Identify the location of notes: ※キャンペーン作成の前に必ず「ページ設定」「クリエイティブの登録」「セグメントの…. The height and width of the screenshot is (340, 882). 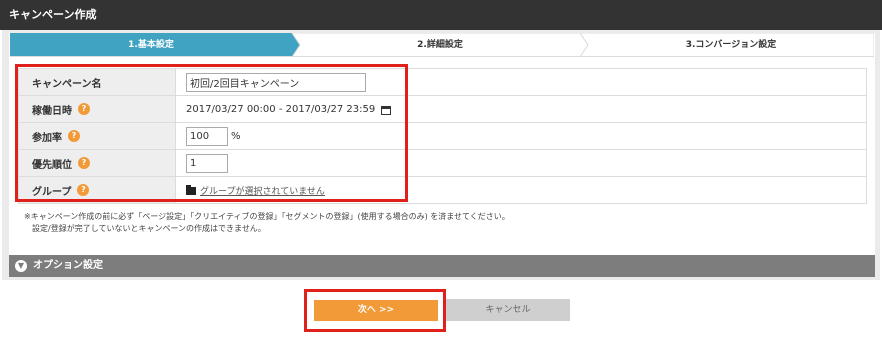
(267, 223).